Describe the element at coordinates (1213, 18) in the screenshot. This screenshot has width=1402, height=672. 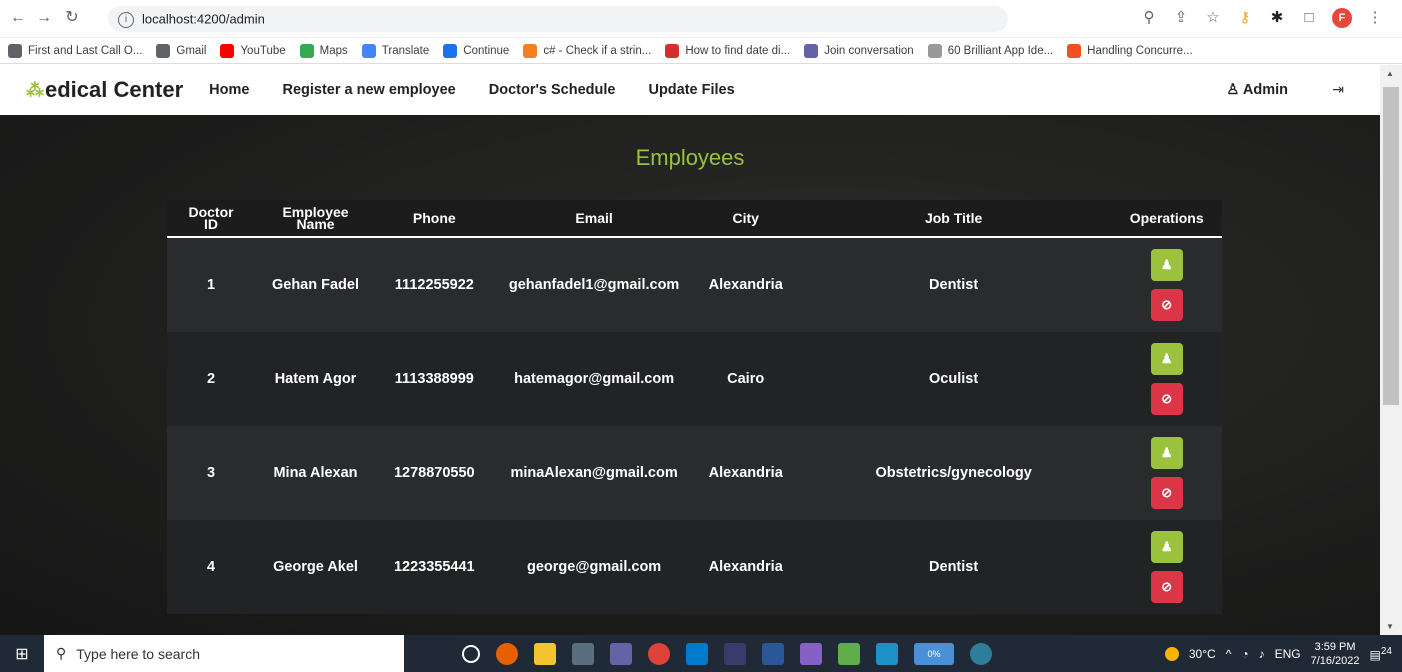
I see `star-icon: ☆` at that location.